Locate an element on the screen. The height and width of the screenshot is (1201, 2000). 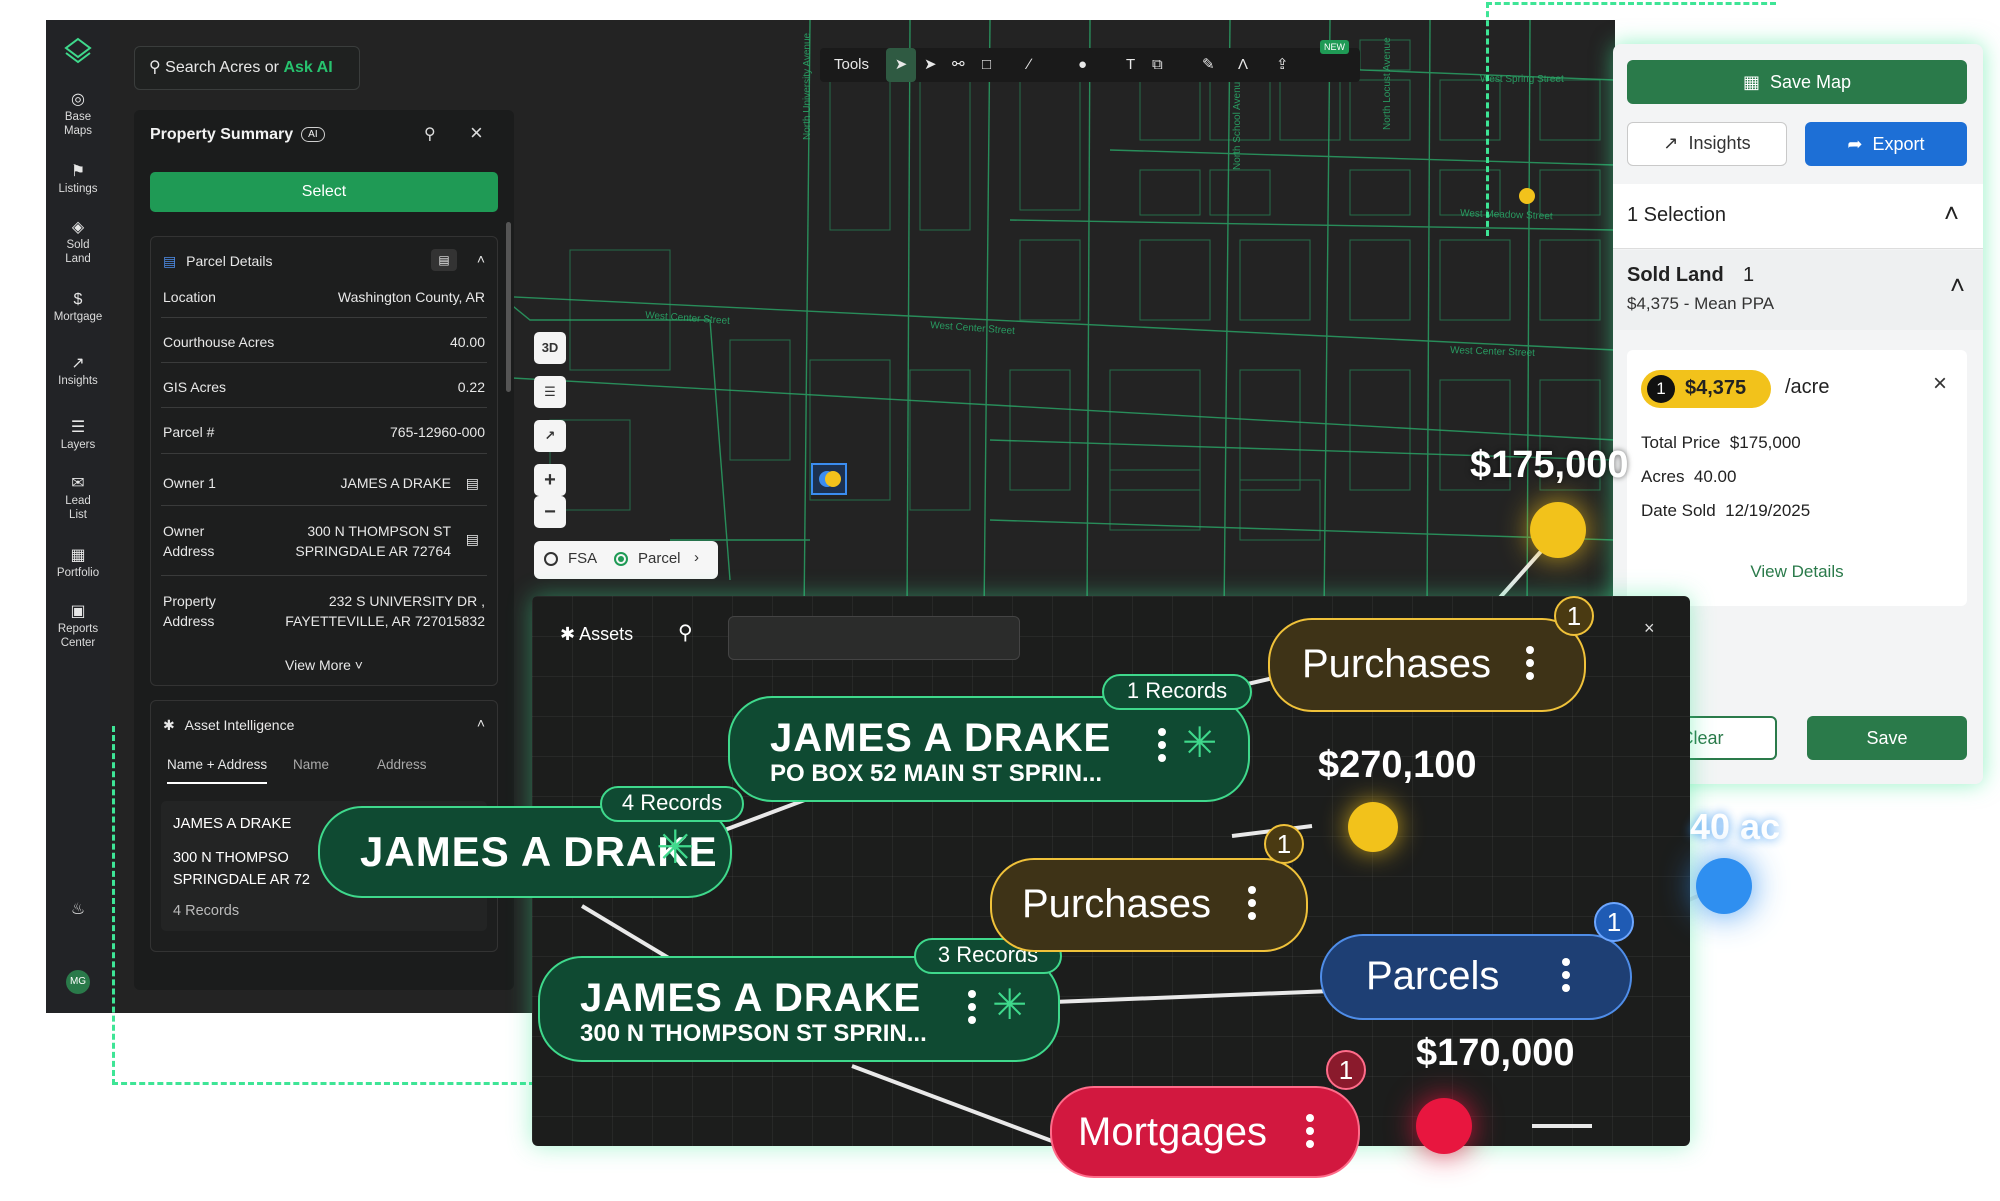
total-price-row: Total Price $175,000 is located at coordinates (1721, 442).